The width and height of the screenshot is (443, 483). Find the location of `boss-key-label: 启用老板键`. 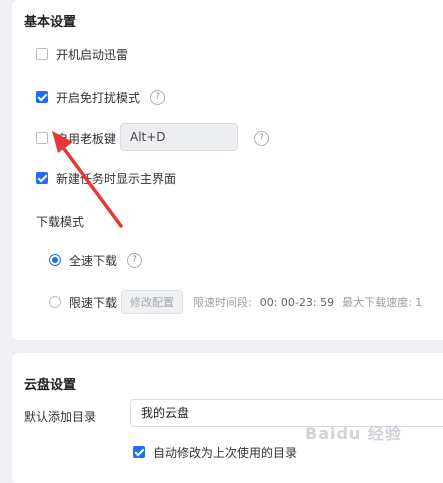

boss-key-label: 启用老板键 is located at coordinates (86, 138).